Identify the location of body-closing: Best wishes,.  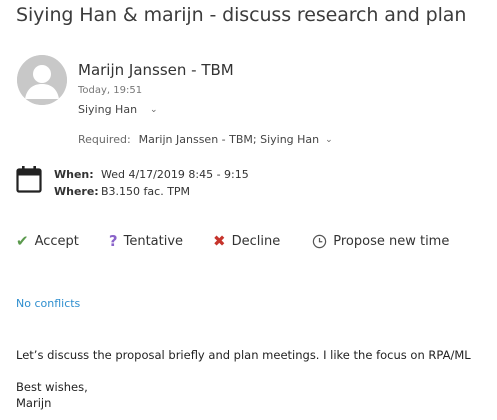
(52, 387).